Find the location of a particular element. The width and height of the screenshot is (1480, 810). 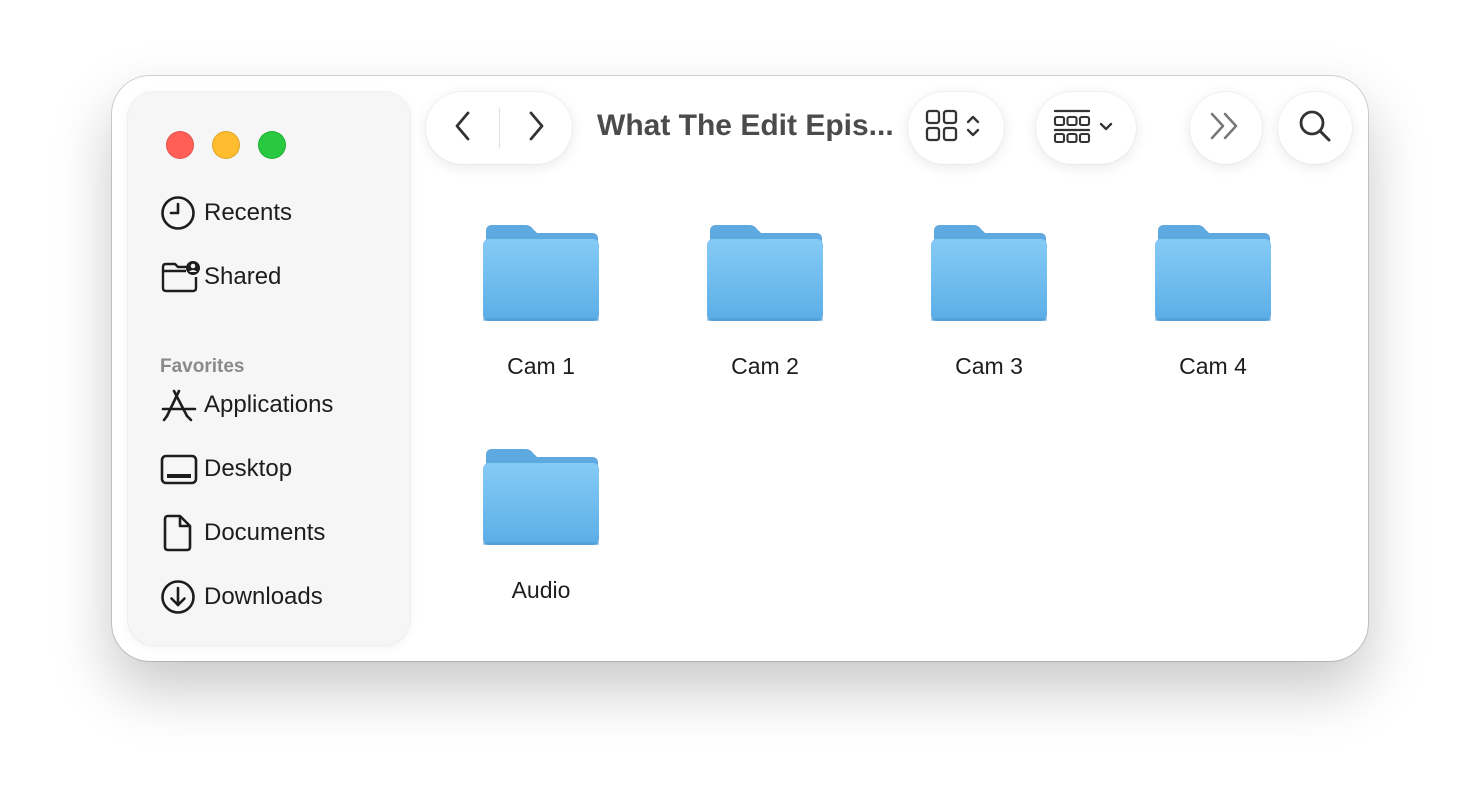

shared-folder-icon is located at coordinates (180, 277).